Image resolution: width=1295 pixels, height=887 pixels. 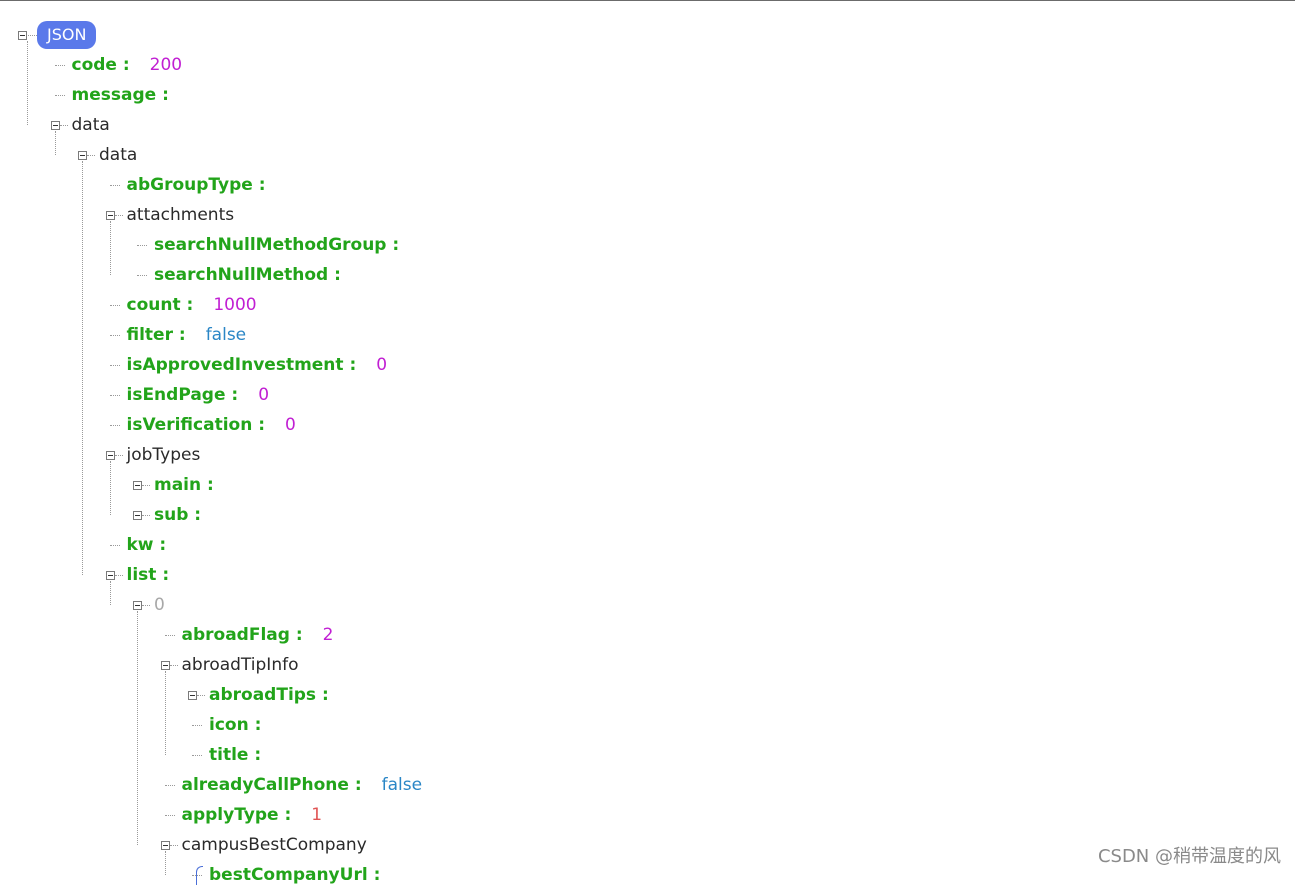 I want to click on node-value: 1, so click(x=317, y=815).